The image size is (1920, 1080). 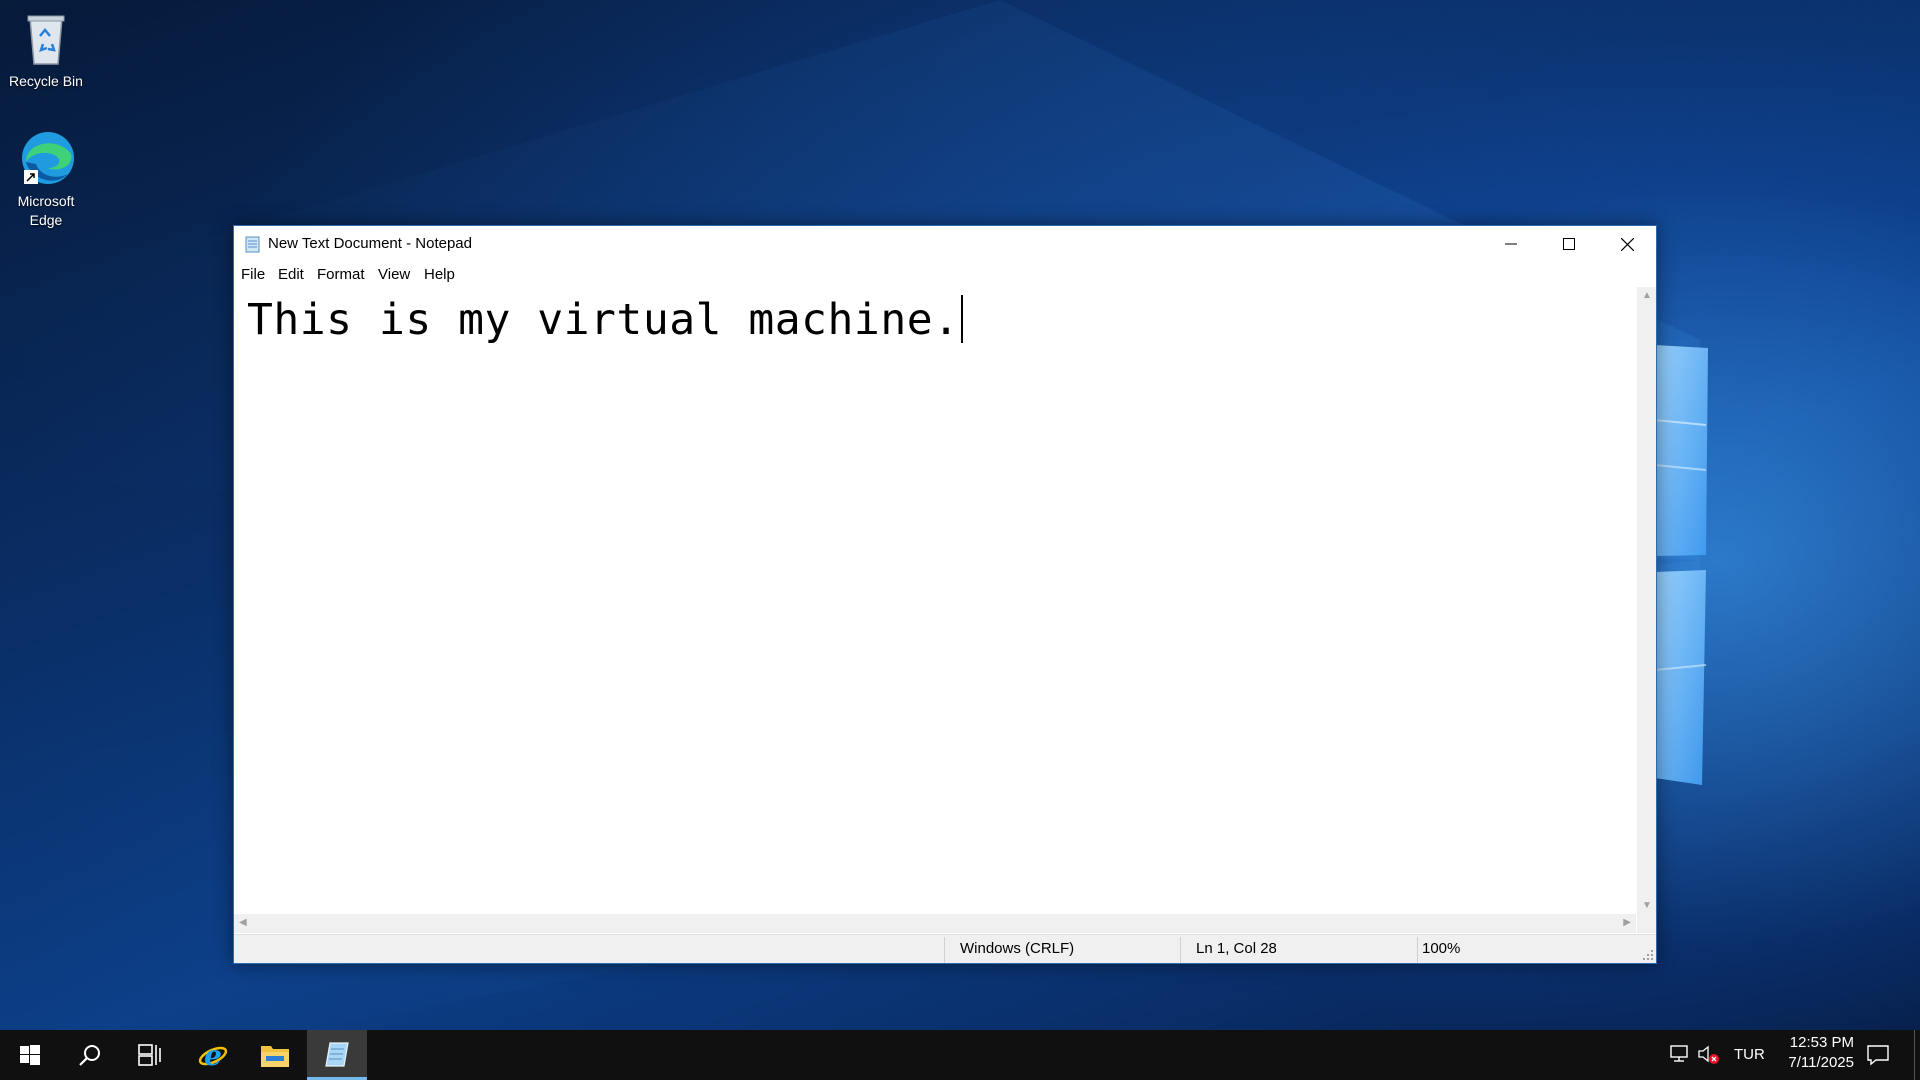 I want to click on task-view-button, so click(x=150, y=1055).